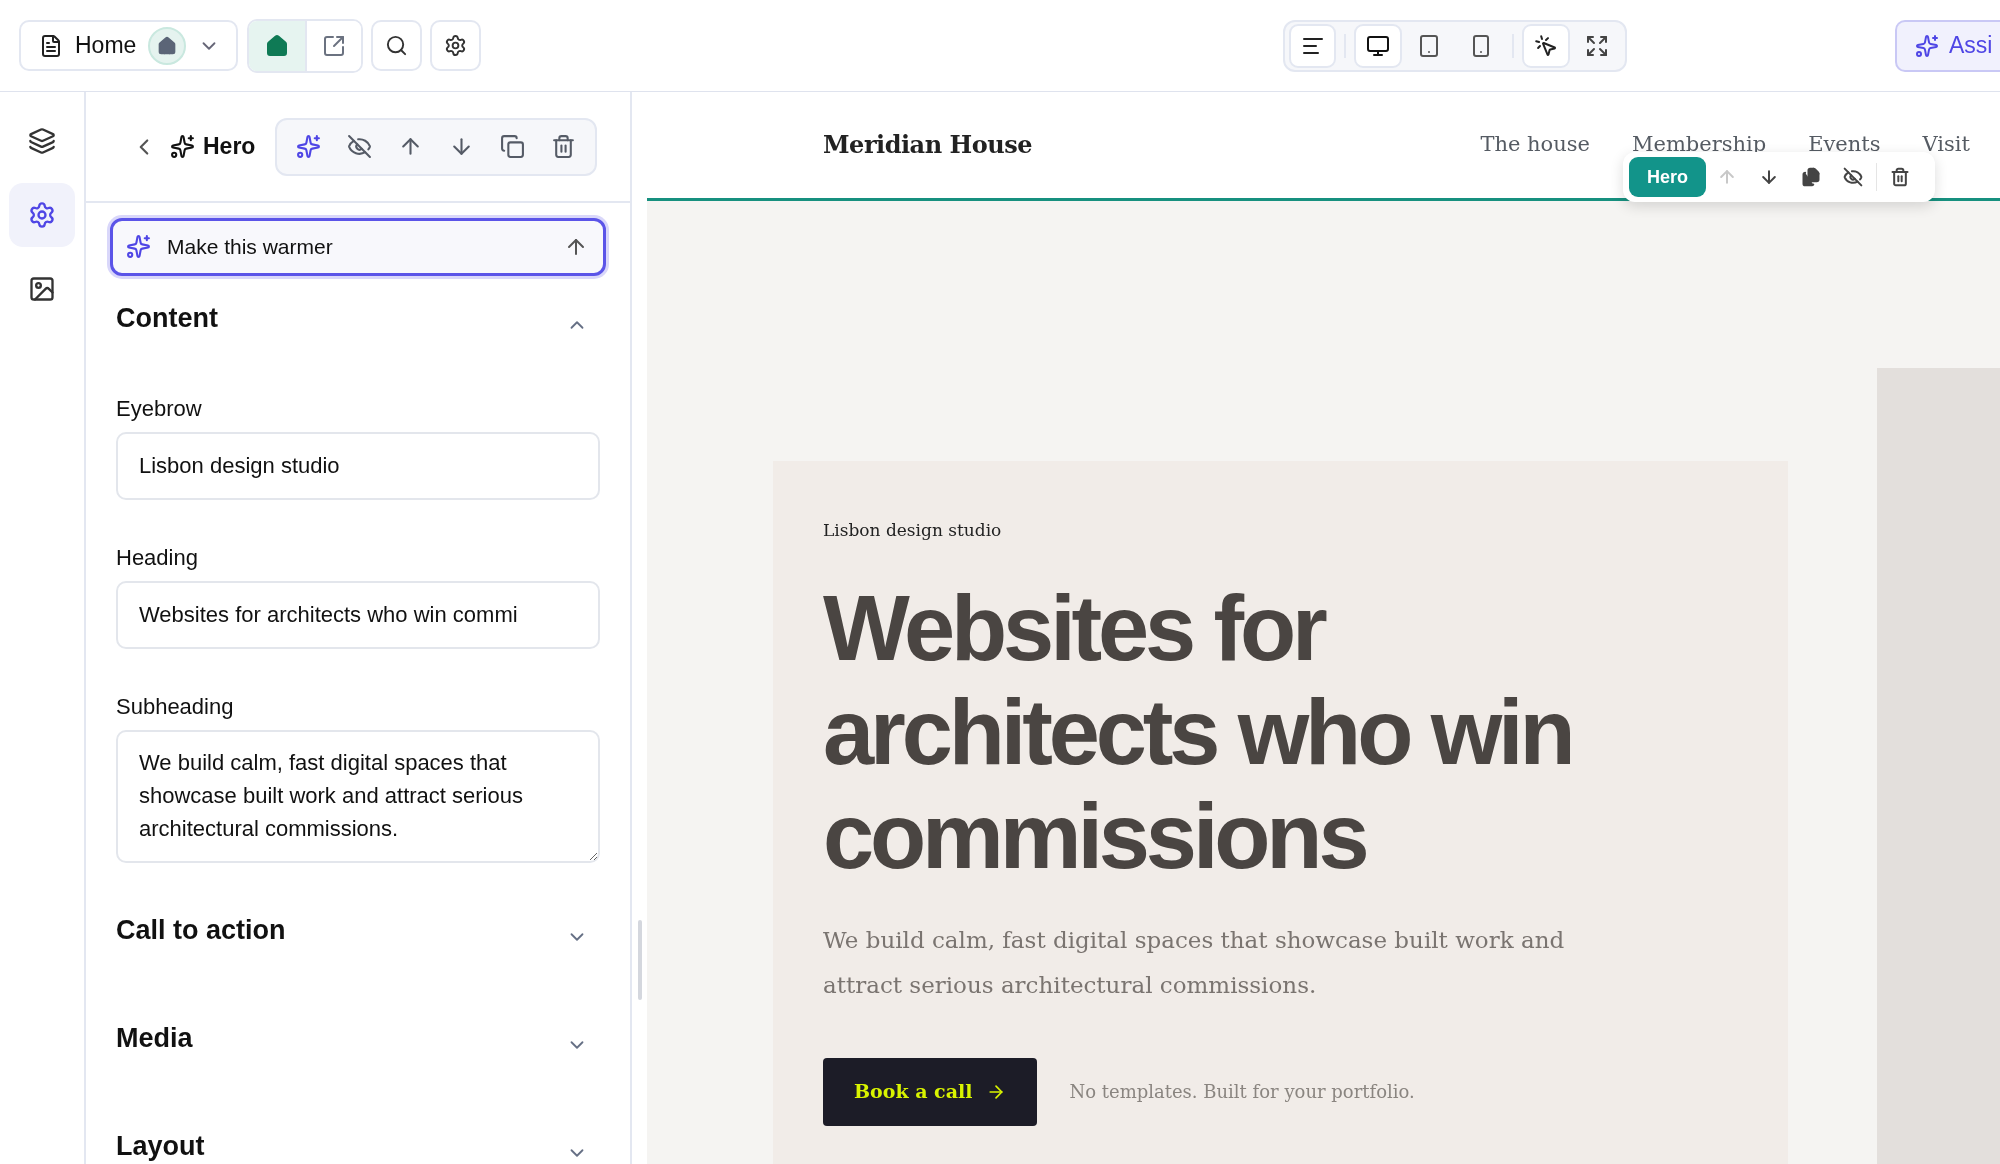  Describe the element at coordinates (358, 466) in the screenshot. I see `text-field: Lisbon design studio` at that location.